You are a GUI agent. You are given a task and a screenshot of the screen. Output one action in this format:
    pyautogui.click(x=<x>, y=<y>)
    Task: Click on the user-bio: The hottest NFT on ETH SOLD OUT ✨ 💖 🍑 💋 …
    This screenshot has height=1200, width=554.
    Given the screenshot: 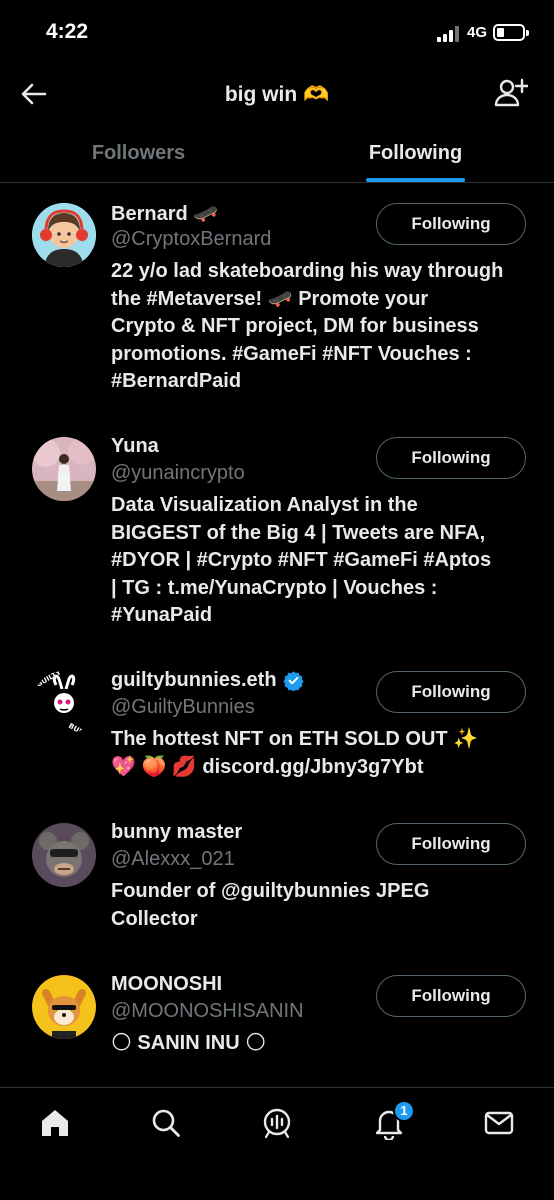 What is the action you would take?
    pyautogui.click(x=321, y=753)
    